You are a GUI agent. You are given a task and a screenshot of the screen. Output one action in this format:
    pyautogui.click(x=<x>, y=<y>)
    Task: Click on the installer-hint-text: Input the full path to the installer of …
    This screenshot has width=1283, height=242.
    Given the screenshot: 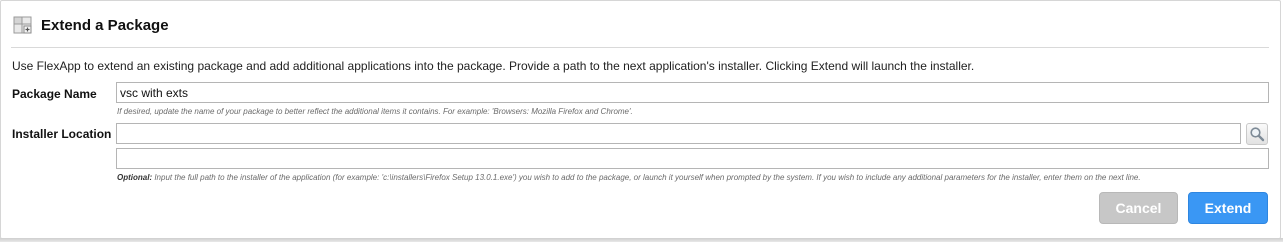 What is the action you would take?
    pyautogui.click(x=646, y=177)
    